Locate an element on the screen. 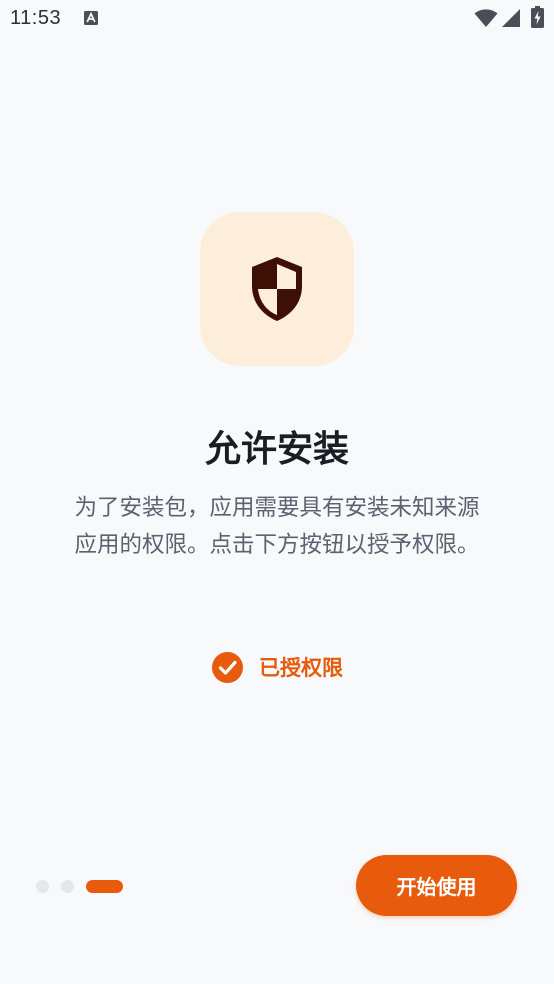 The image size is (554, 984). signal-icon is located at coordinates (511, 18).